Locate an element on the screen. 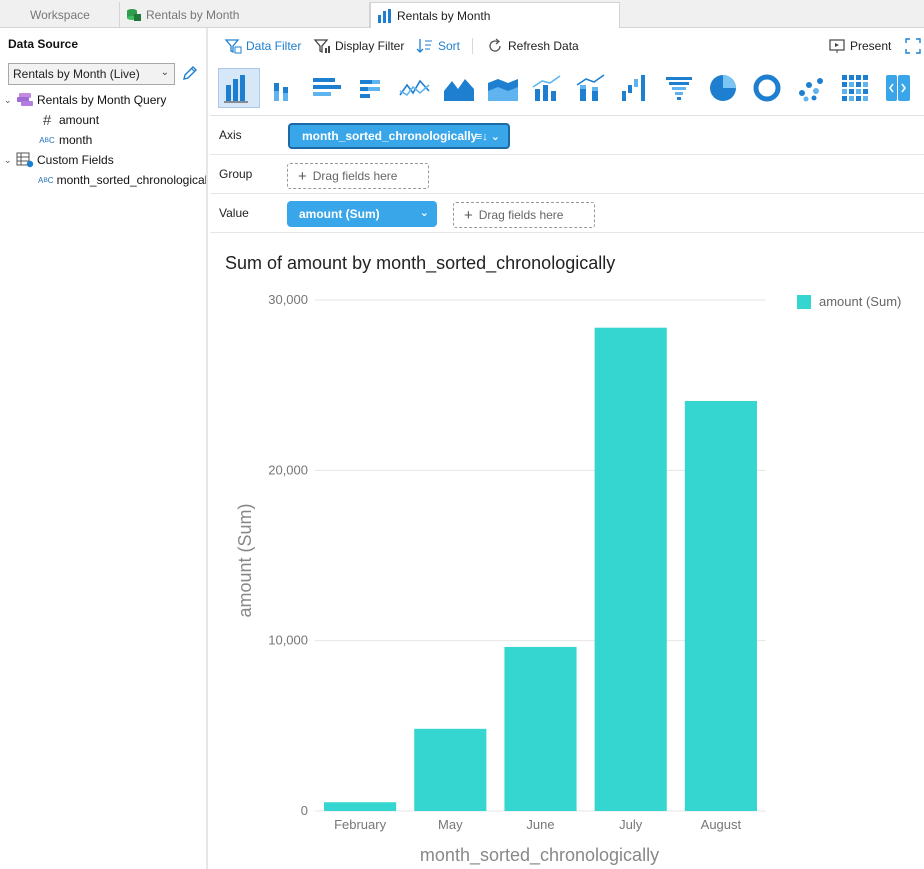 The image size is (924, 869). chart-type-scatter is located at coordinates (811, 88).